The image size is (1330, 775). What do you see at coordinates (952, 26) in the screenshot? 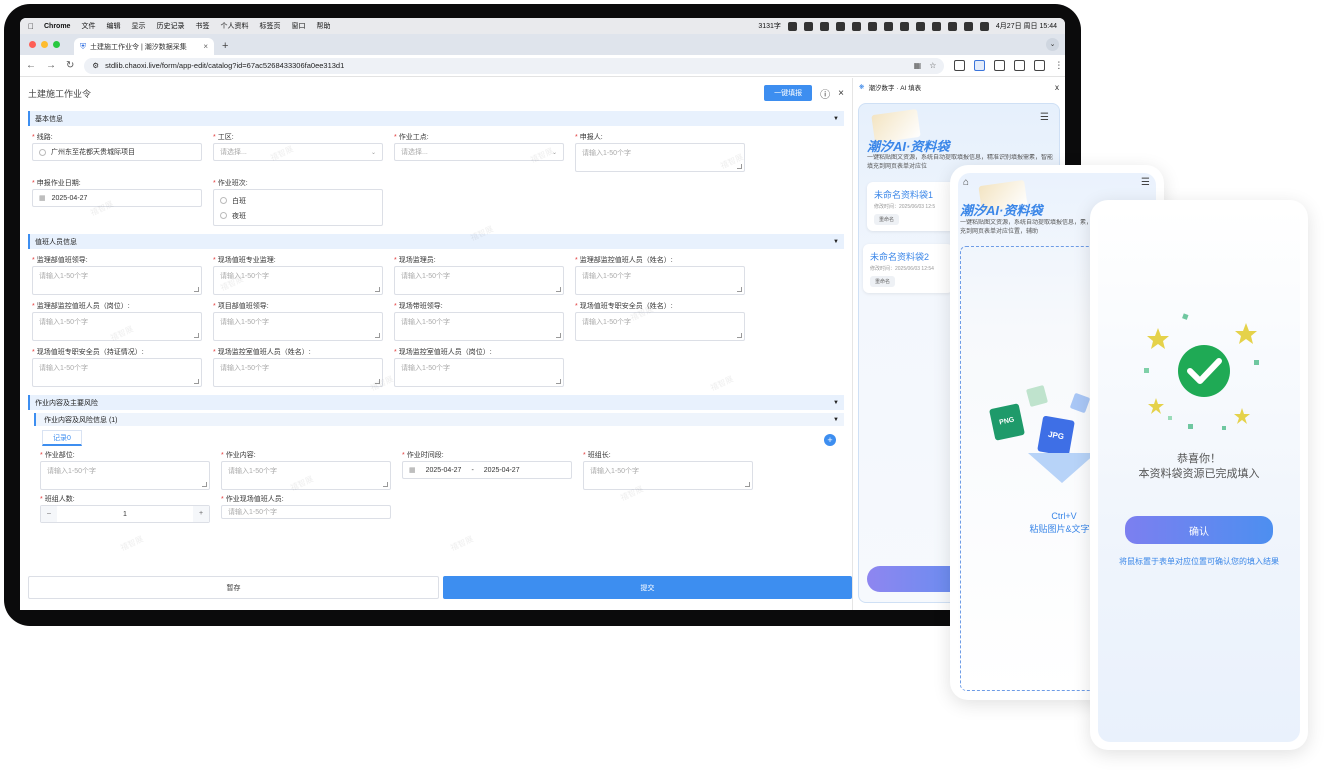
I see `wifi-icon` at bounding box center [952, 26].